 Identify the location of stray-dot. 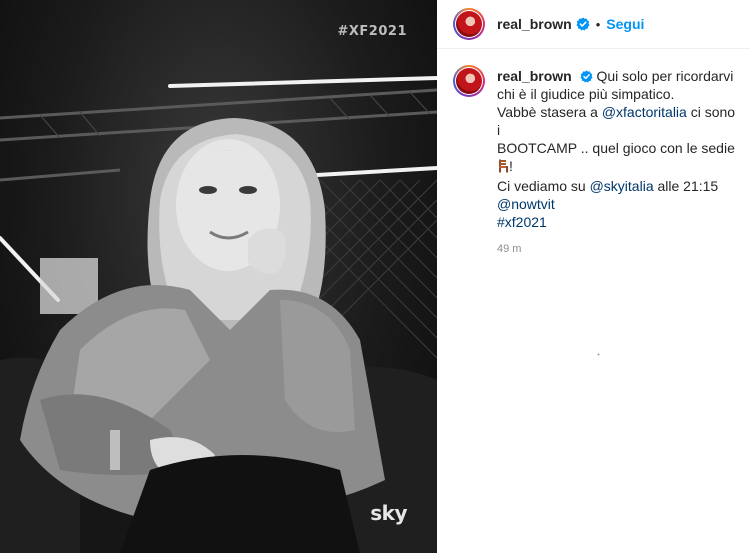
(598, 349).